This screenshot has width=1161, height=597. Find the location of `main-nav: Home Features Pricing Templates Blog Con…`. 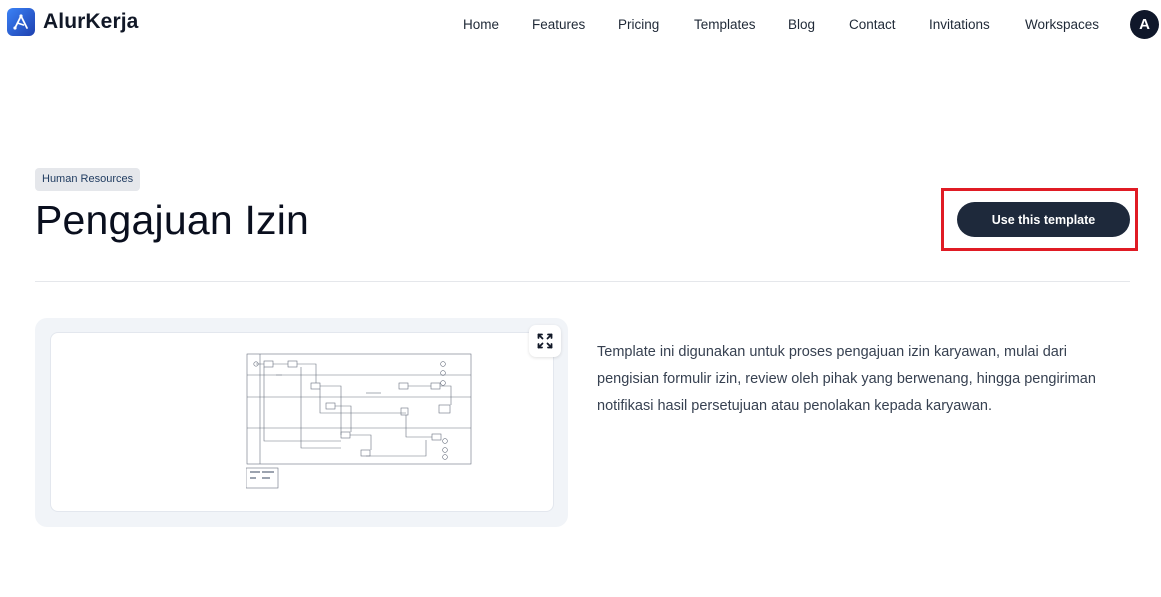

main-nav: Home Features Pricing Templates Blog Con… is located at coordinates (580, 25).